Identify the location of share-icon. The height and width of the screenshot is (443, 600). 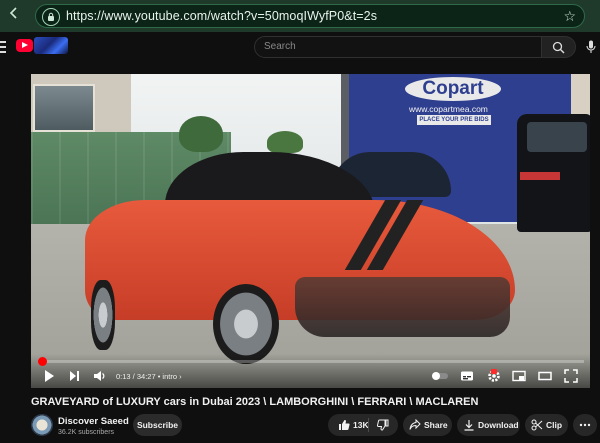
(415, 424).